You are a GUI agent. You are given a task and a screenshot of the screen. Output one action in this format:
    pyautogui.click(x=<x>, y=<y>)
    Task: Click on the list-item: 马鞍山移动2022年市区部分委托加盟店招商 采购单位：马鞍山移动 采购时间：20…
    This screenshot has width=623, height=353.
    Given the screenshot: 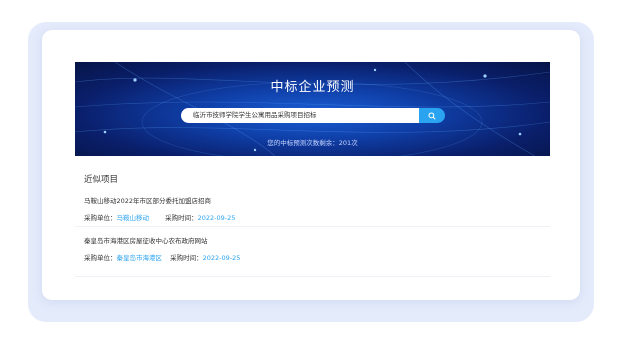 What is the action you would take?
    pyautogui.click(x=159, y=208)
    